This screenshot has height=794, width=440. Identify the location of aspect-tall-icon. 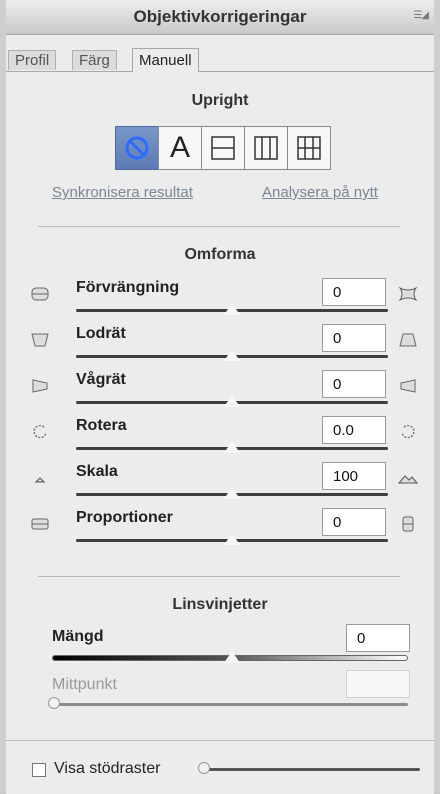
(408, 524).